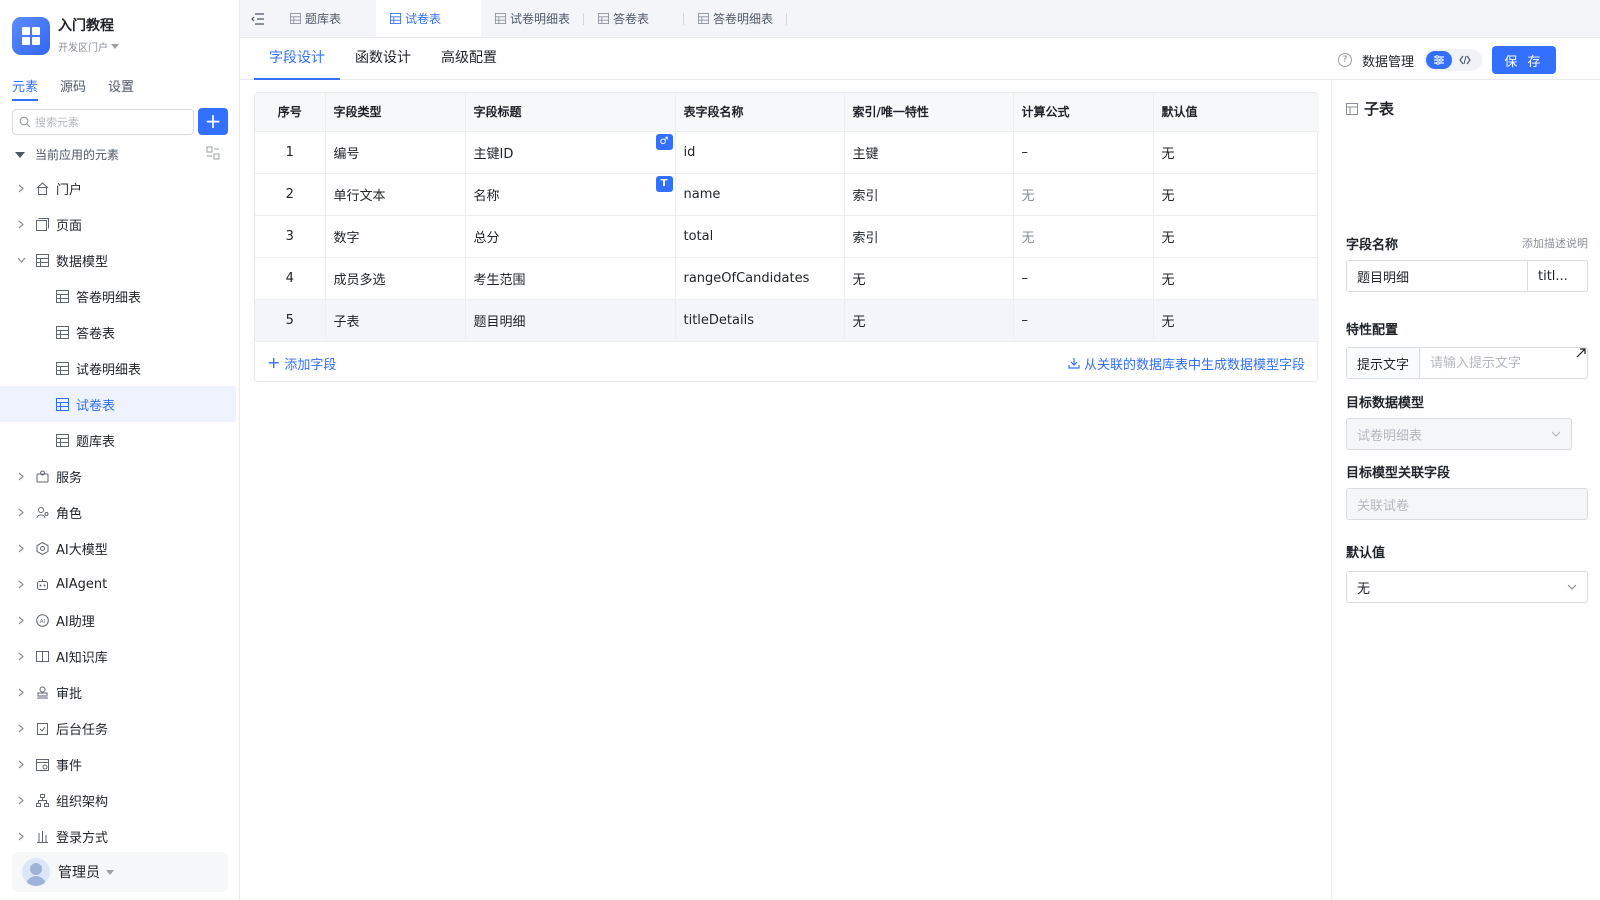 This screenshot has height=900, width=1600. What do you see at coordinates (1439, 60) in the screenshot?
I see `settings-view-icon` at bounding box center [1439, 60].